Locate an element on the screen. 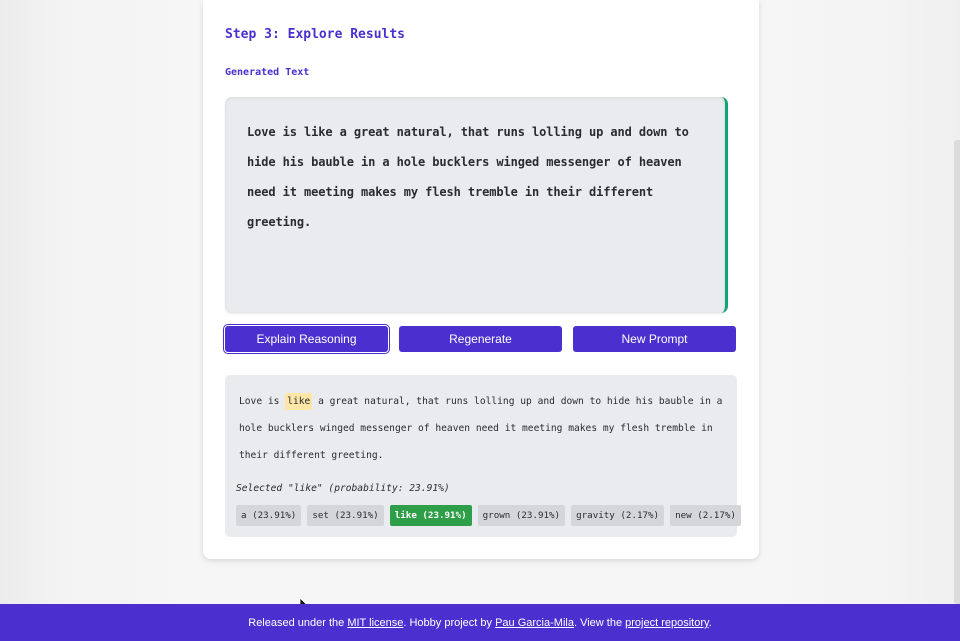 Image resolution: width=960 pixels, height=641 pixels. footer-text-suffix: . is located at coordinates (710, 623).